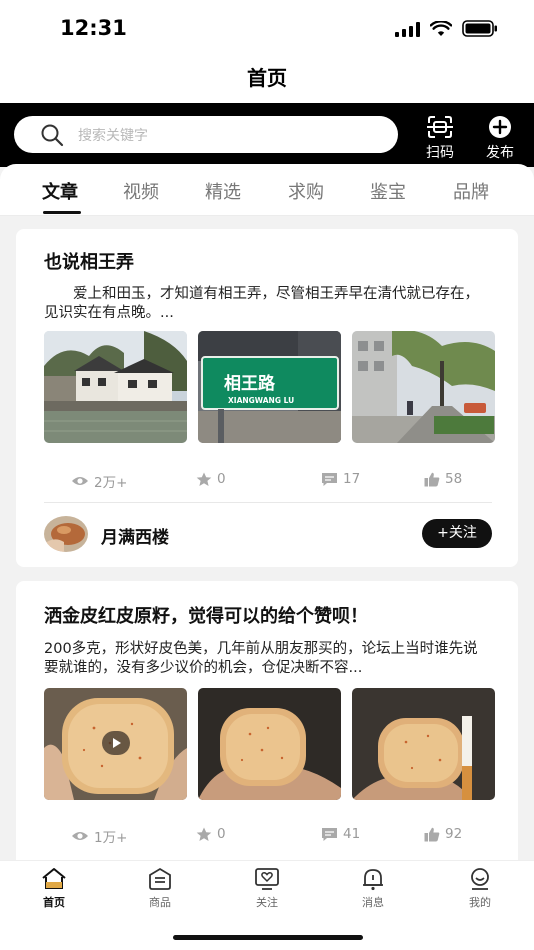  I want to click on status-time: 12:31, so click(93, 28).